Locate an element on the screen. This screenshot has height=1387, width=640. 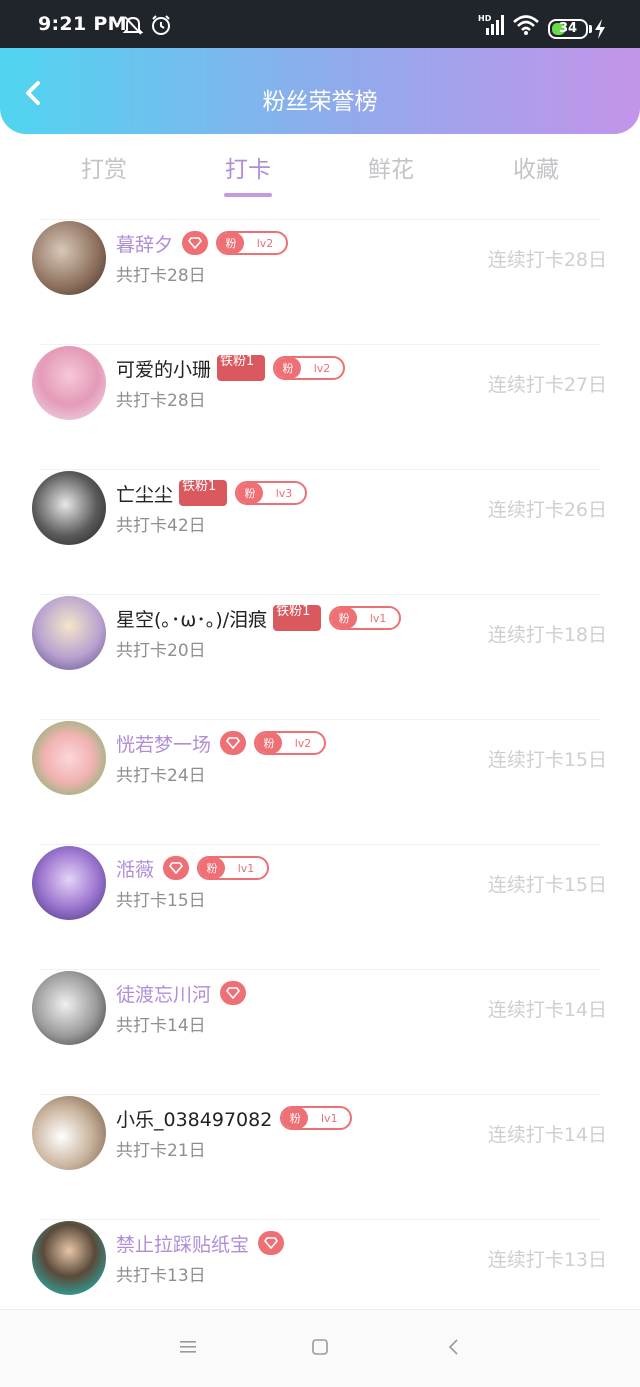
status-bar: 9:21 PM HD 34 is located at coordinates (320, 24).